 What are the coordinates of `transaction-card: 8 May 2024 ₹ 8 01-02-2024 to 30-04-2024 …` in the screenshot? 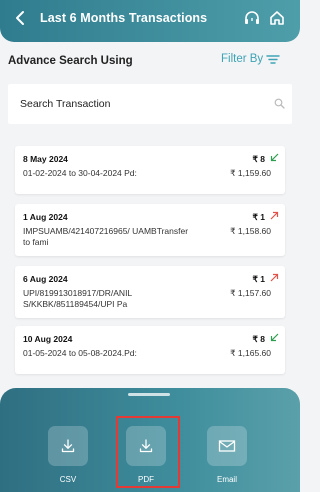 It's located at (150, 170).